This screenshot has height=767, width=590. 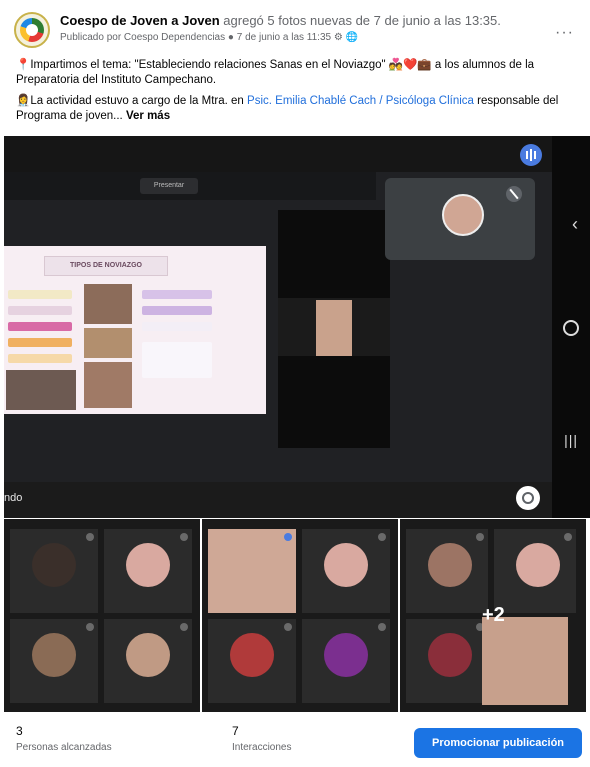 I want to click on globe-icon: 🌐, so click(x=352, y=37).